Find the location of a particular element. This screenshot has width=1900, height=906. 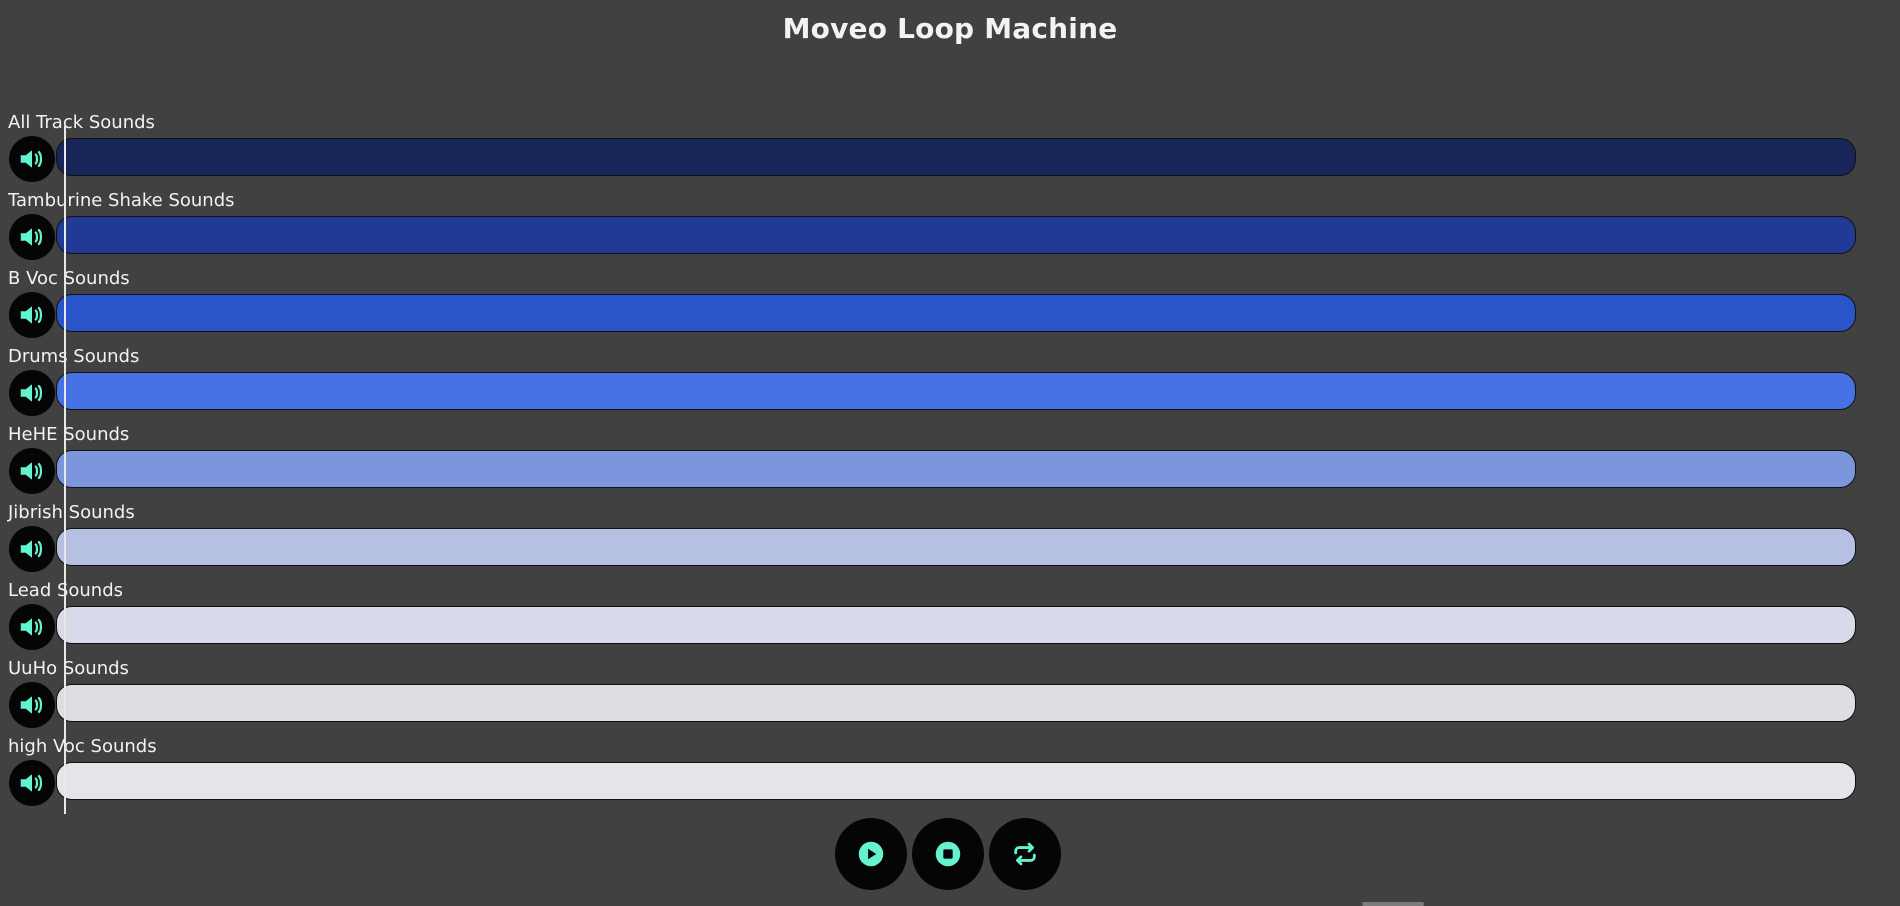

track-row-tamburine-shake: Tamburine Shake Sounds is located at coordinates (950, 229).